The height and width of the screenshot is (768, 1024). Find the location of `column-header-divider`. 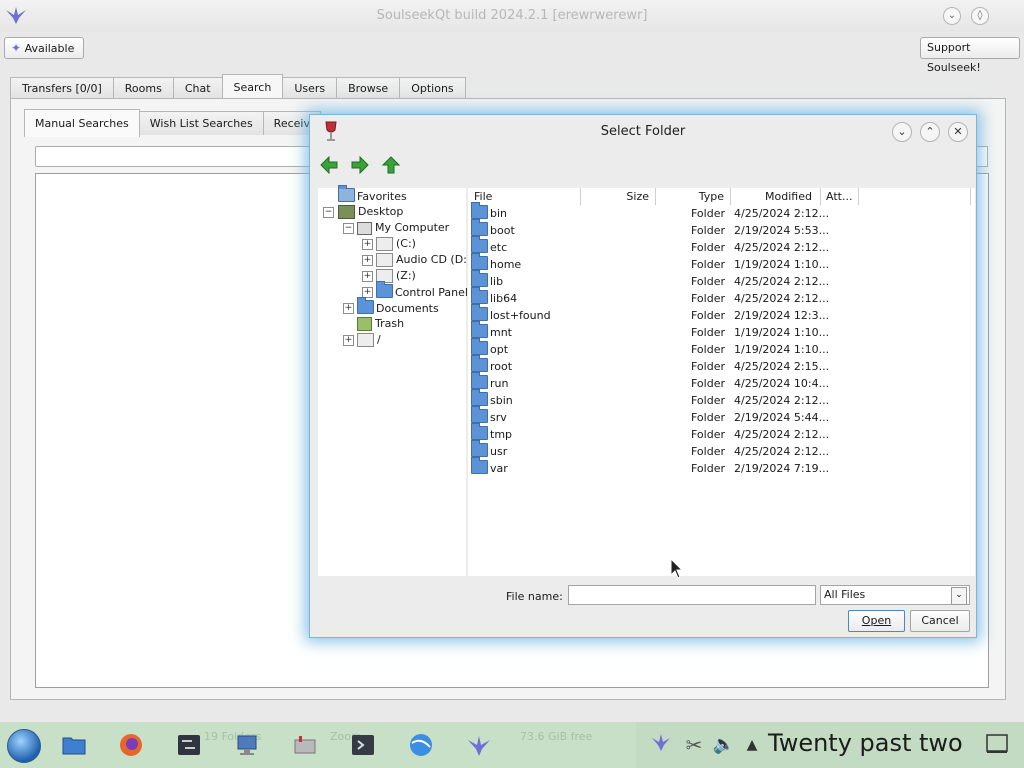

column-header-divider is located at coordinates (970, 196).